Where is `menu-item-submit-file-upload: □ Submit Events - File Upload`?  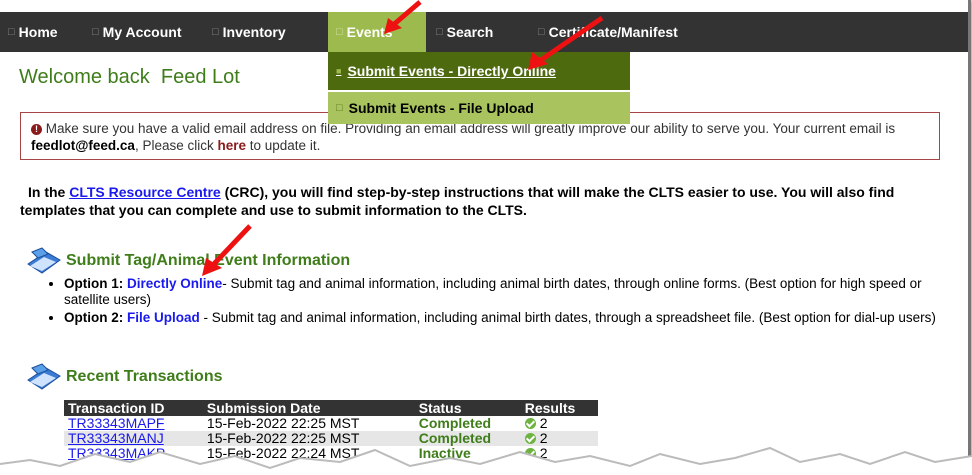
menu-item-submit-file-upload: □ Submit Events - File Upload is located at coordinates (479, 107).